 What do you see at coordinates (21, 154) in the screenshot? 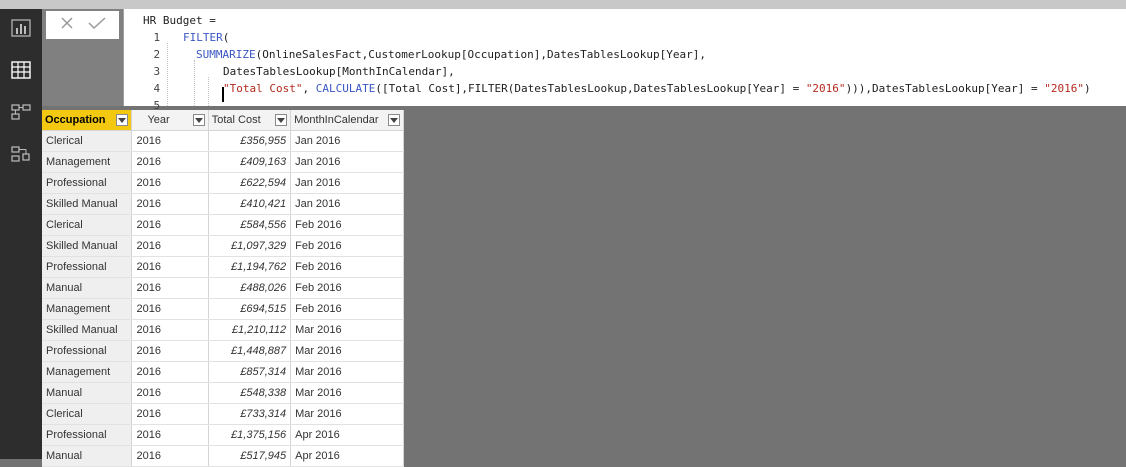
I see `dax-query-button` at bounding box center [21, 154].